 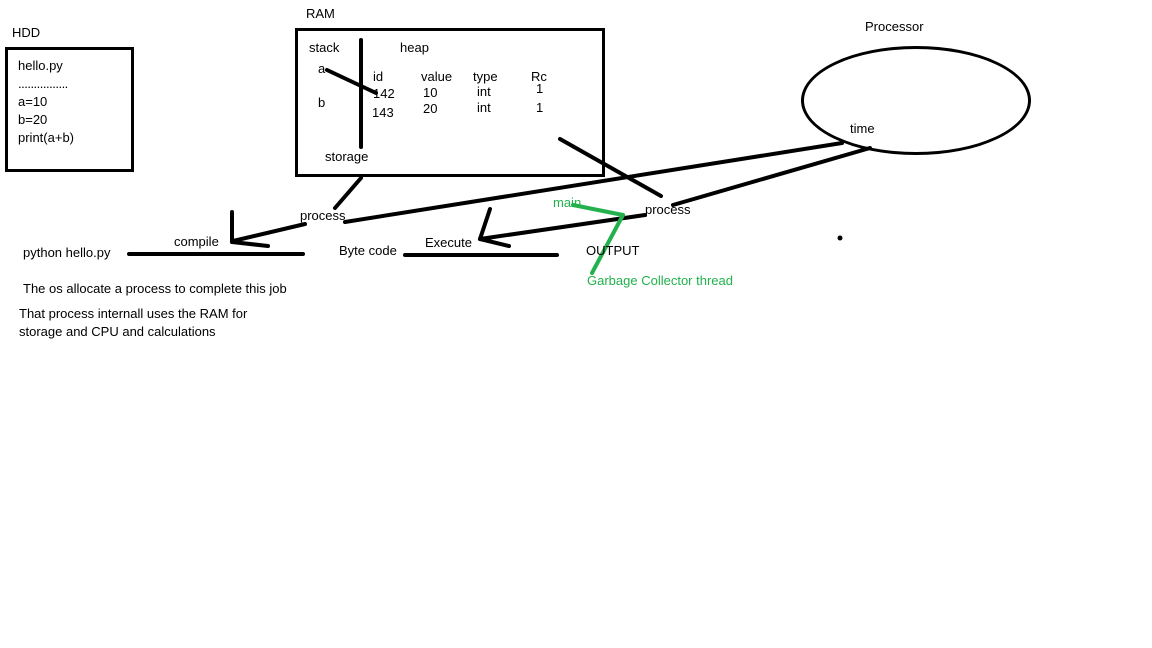 What do you see at coordinates (414, 47) in the screenshot?
I see `ram-heap-label: heap` at bounding box center [414, 47].